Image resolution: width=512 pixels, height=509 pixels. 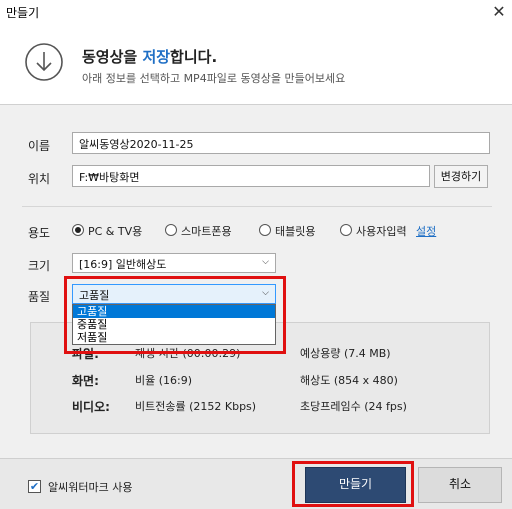 I want to click on location-input: F:₩바탕화면, so click(x=251, y=176).